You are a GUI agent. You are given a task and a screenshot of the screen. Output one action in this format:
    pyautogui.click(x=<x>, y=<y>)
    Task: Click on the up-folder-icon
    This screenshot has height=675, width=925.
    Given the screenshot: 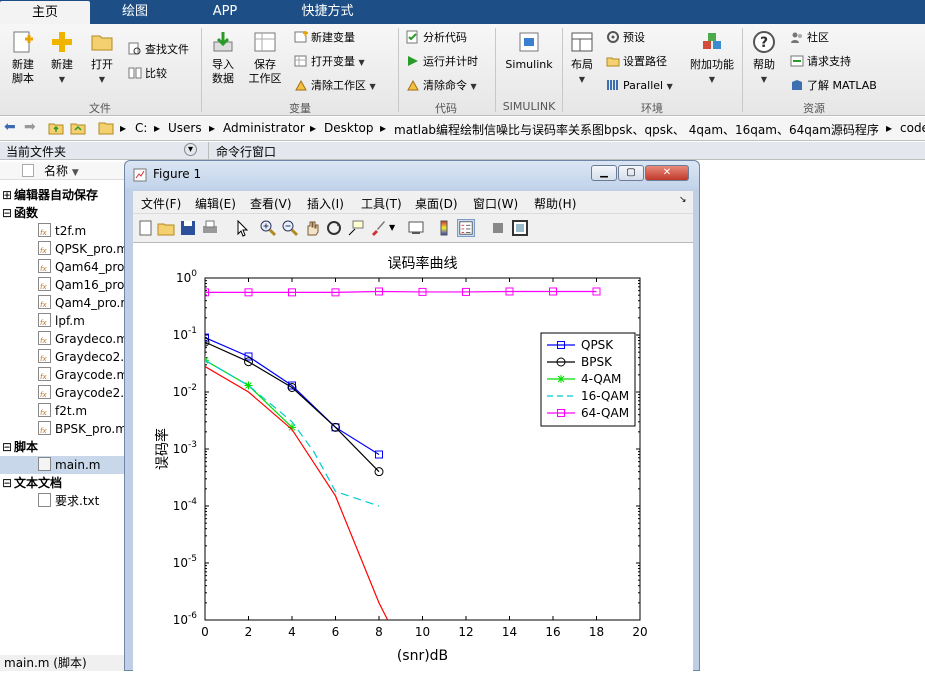 What is the action you would take?
    pyautogui.click(x=56, y=129)
    